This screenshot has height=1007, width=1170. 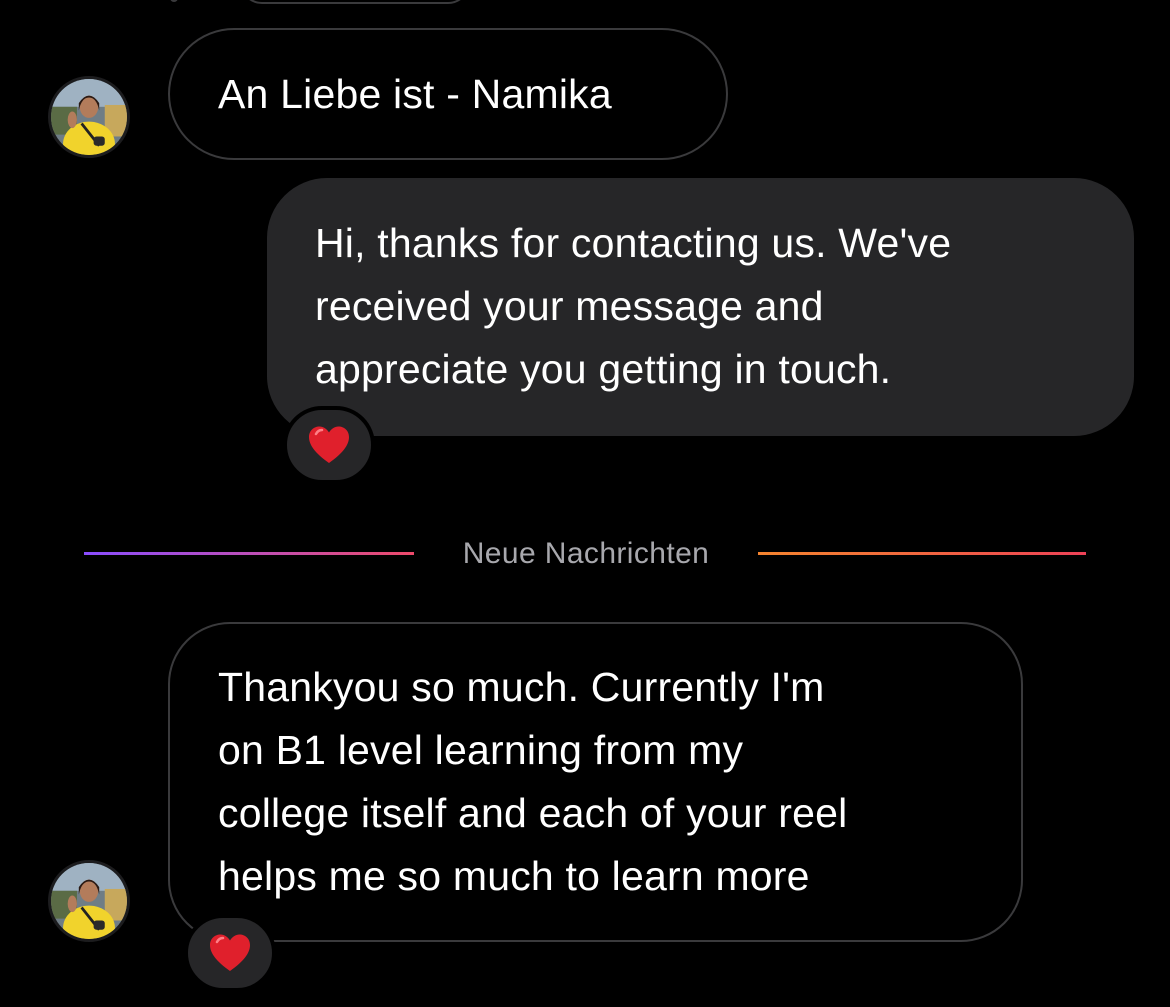 I want to click on divider-label: Neue Nachrichten, so click(x=586, y=553).